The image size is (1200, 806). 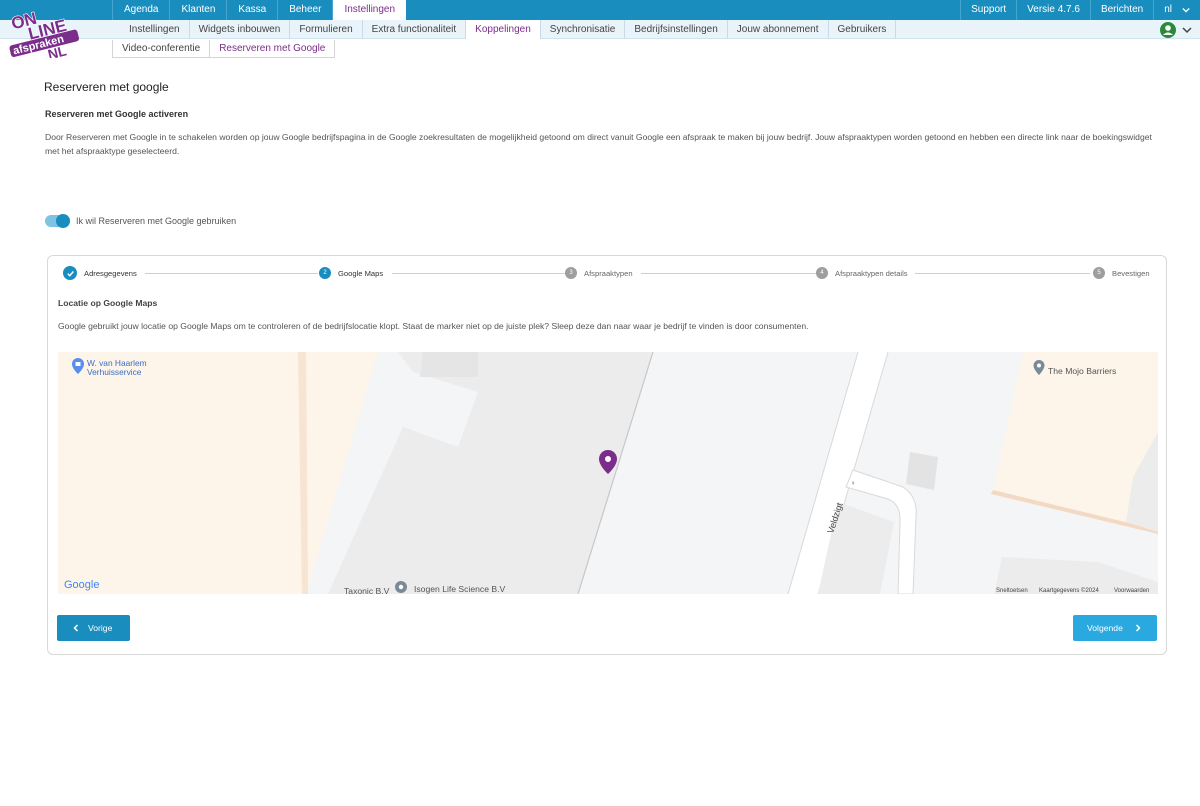 What do you see at coordinates (100, 628) in the screenshot?
I see `previous-button-label: Vorige` at bounding box center [100, 628].